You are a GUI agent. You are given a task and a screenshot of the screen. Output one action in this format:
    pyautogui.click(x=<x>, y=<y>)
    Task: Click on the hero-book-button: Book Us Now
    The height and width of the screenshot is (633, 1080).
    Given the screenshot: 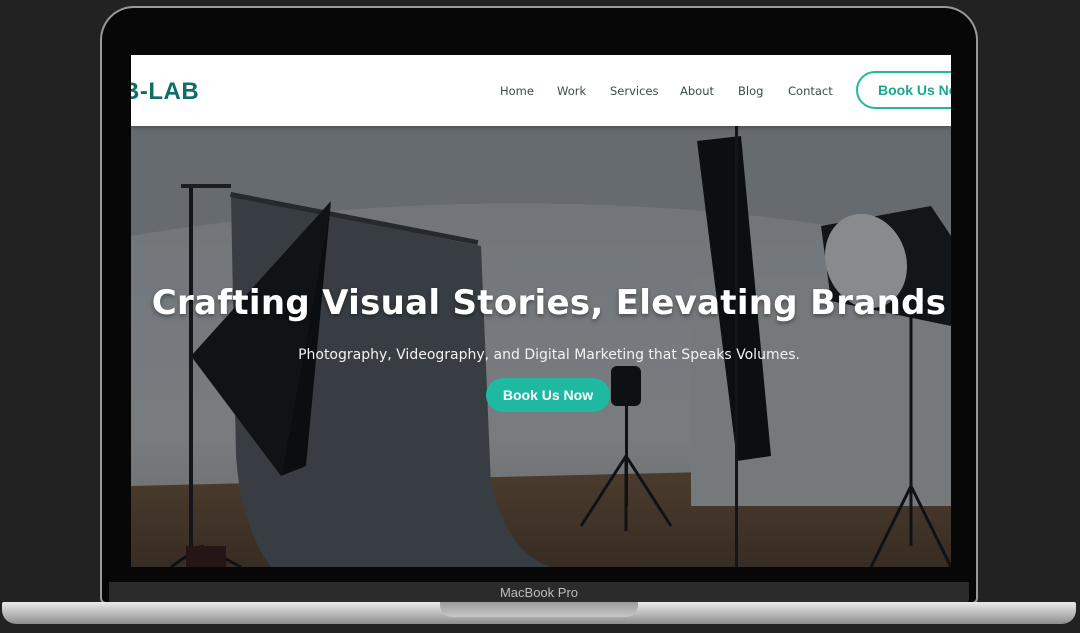 What is the action you would take?
    pyautogui.click(x=548, y=395)
    